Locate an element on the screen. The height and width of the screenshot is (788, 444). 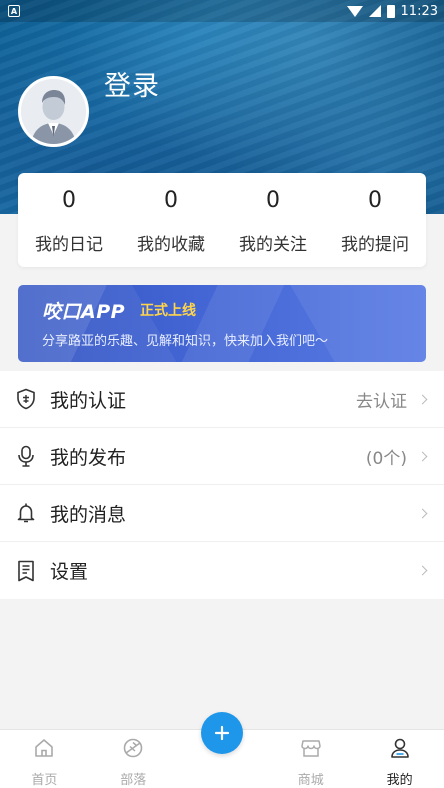
menu-item-settings: 设置 is located at coordinates (222, 570).